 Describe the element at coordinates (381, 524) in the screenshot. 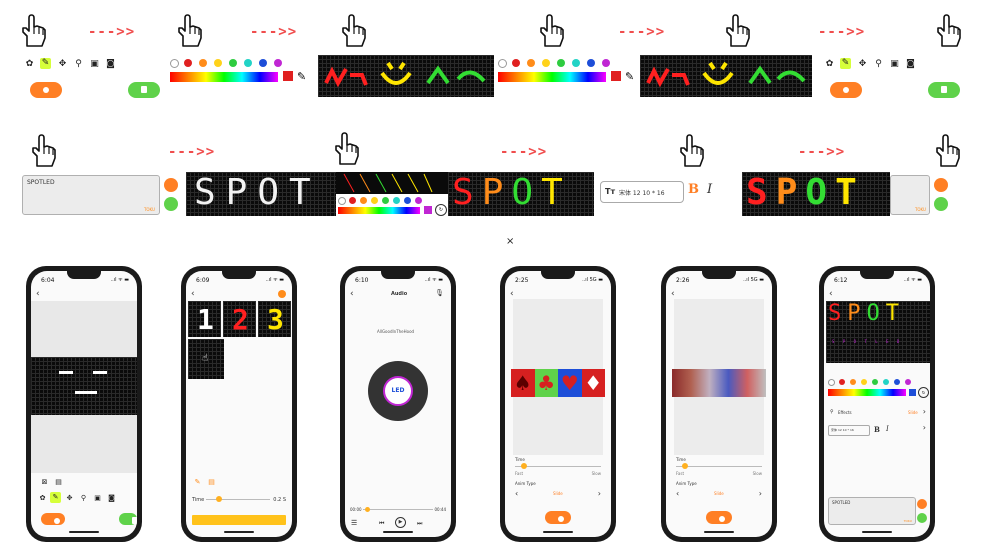

I see `previous-icon: ⏮` at that location.